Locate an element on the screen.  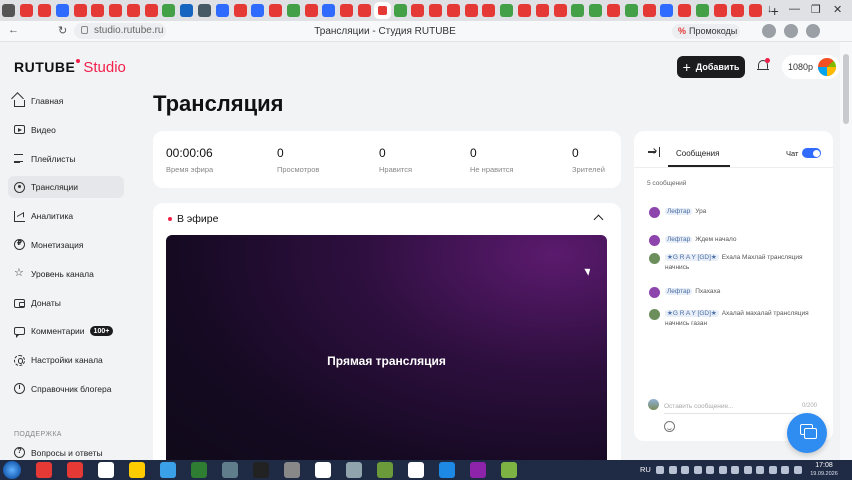
back-icon: ← is located at coordinates (13, 30).